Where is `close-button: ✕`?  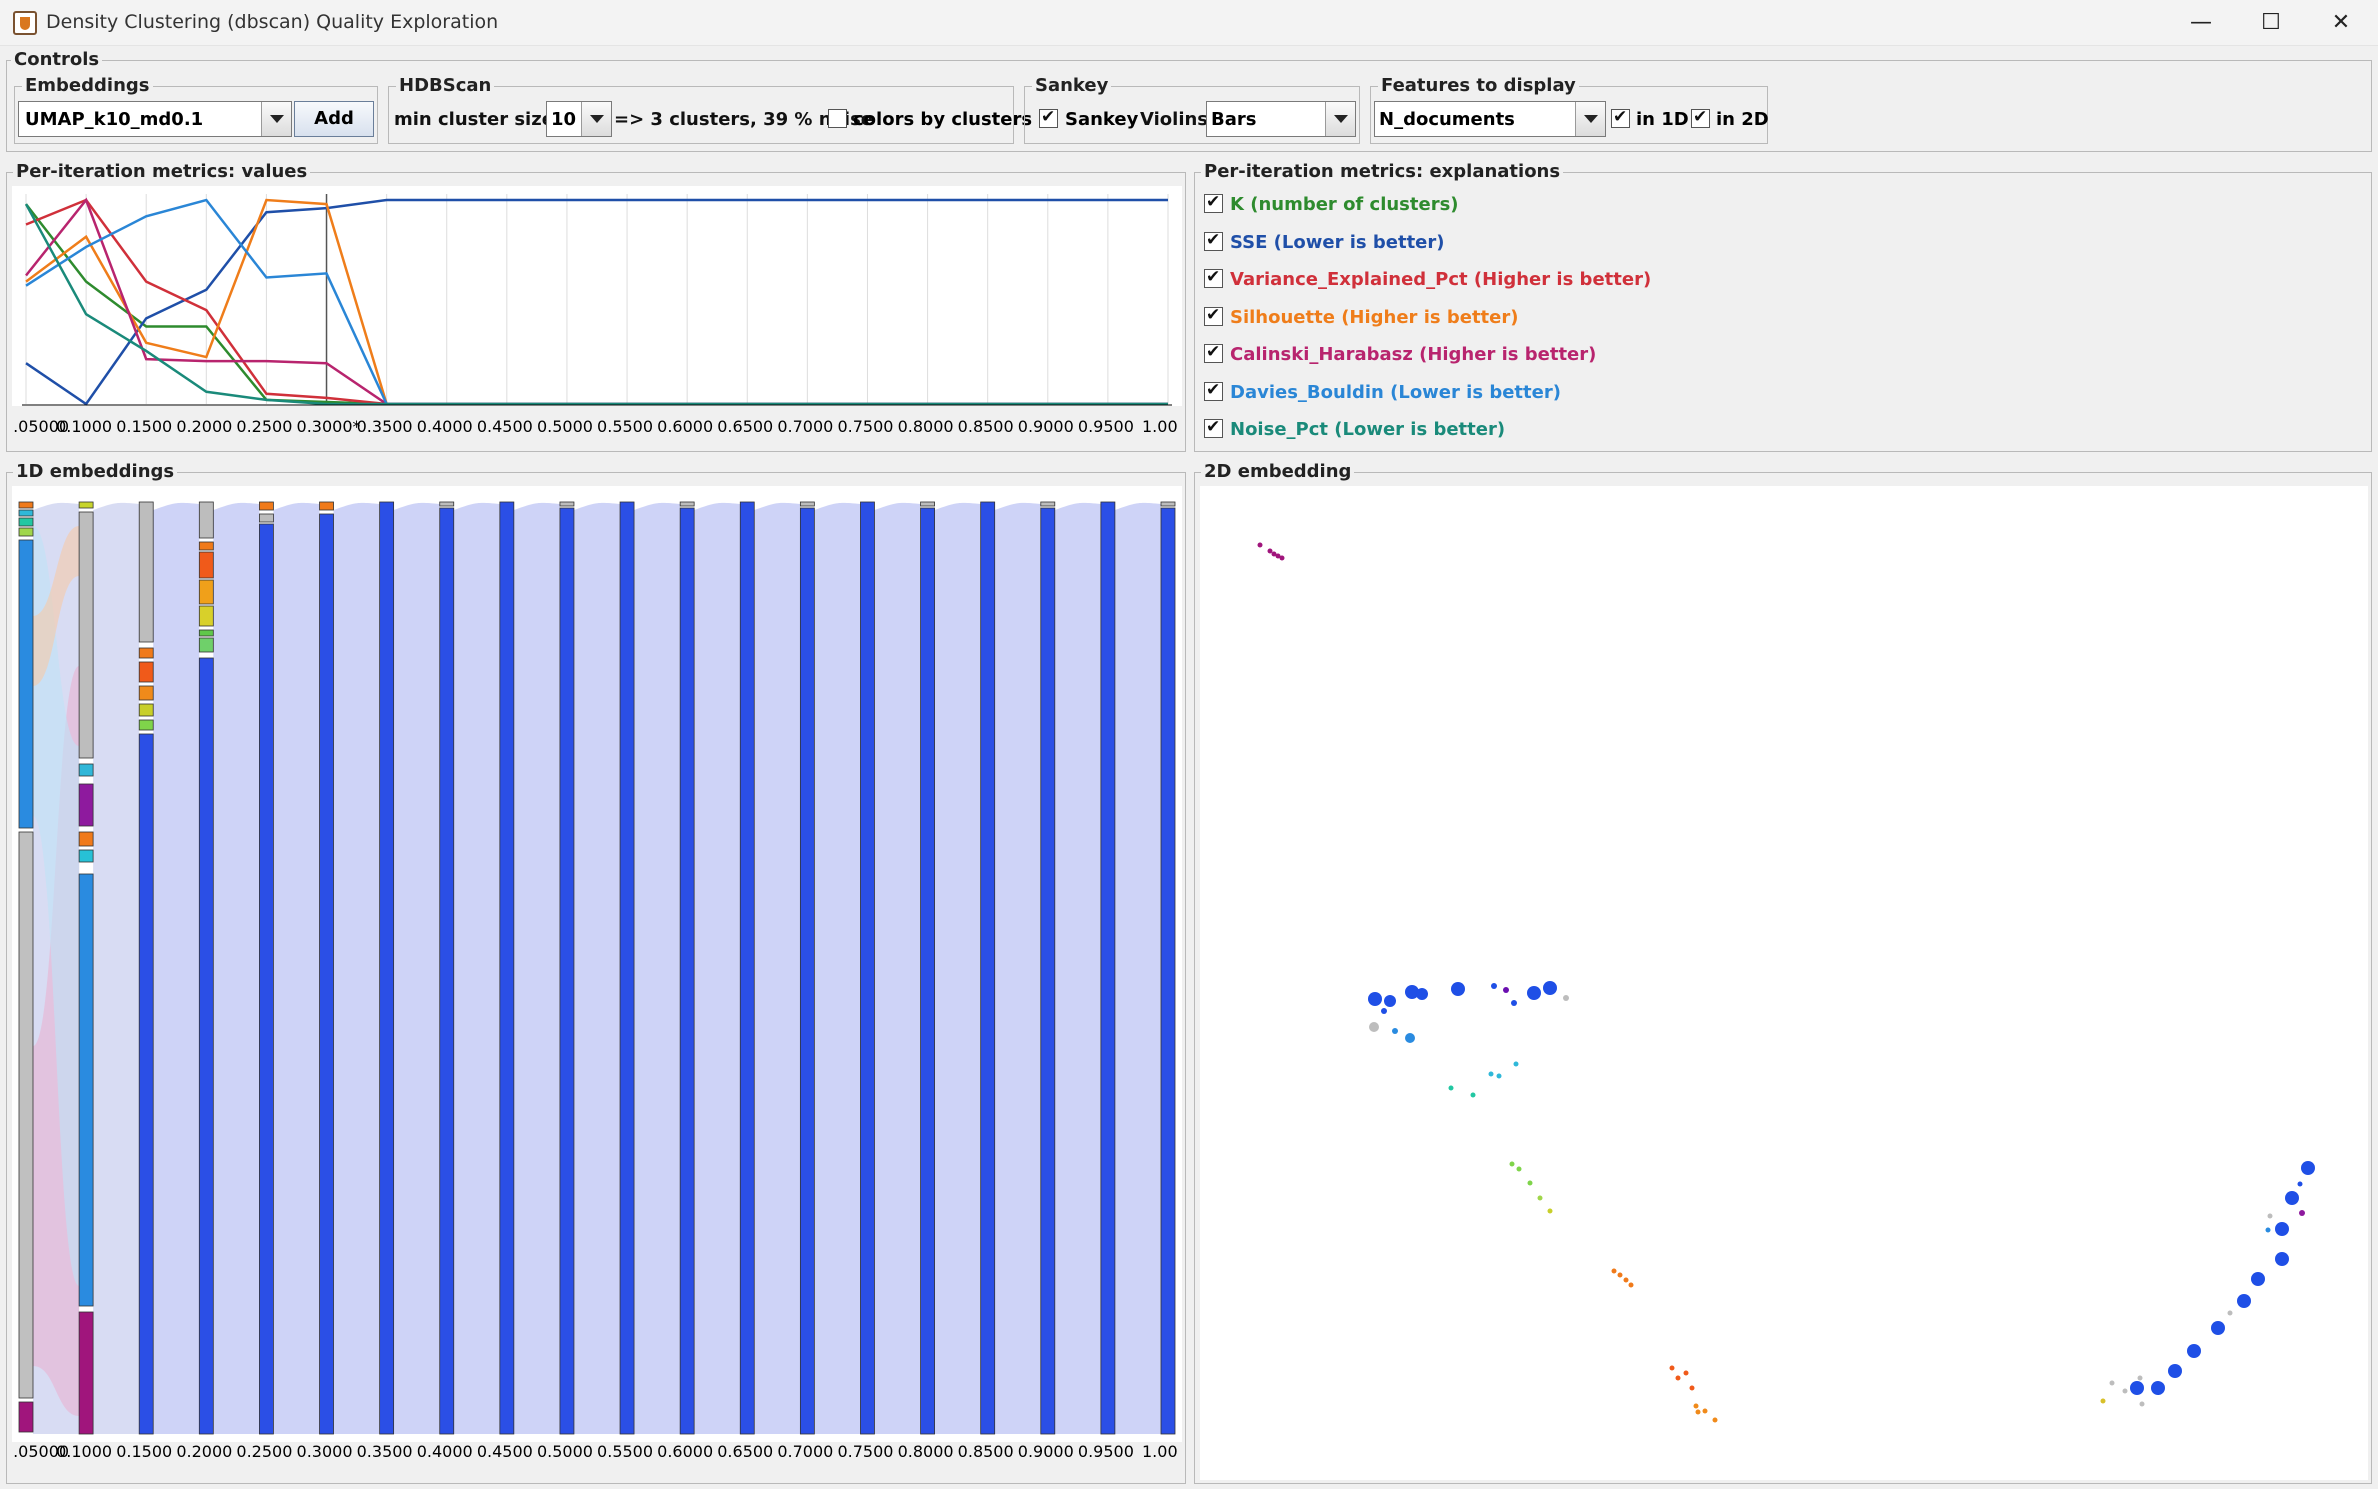
close-button: ✕ is located at coordinates (2341, 23).